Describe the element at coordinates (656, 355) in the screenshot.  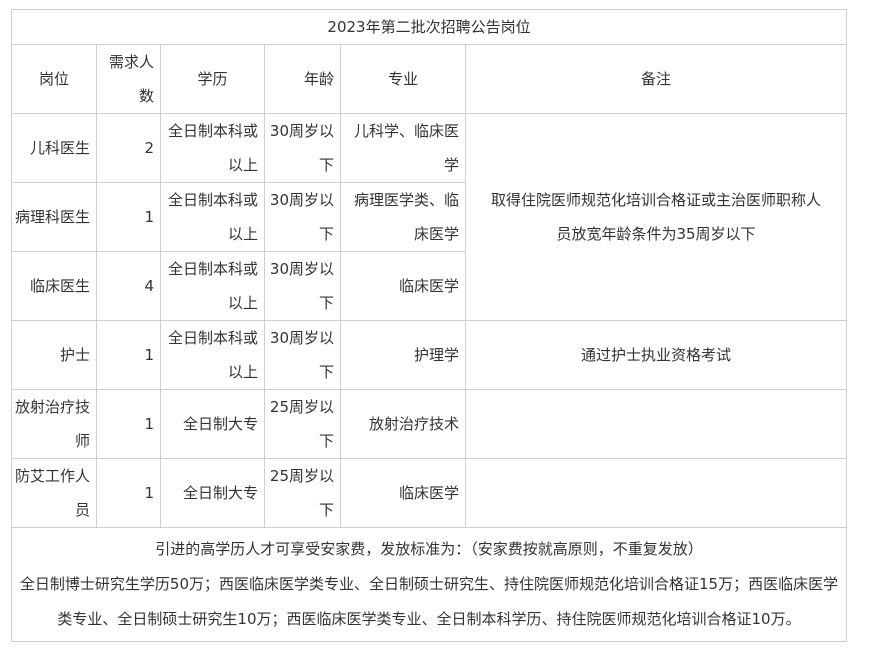
I see `remark-nurse: 通过护士执业资格考试` at that location.